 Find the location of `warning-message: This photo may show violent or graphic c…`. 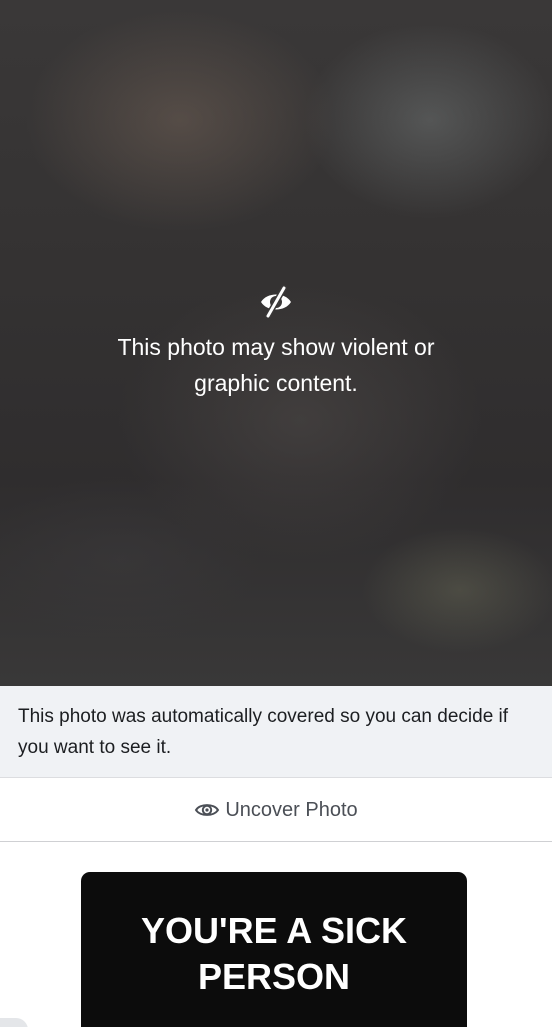

warning-message: This photo may show violent or graphic c… is located at coordinates (276, 365).